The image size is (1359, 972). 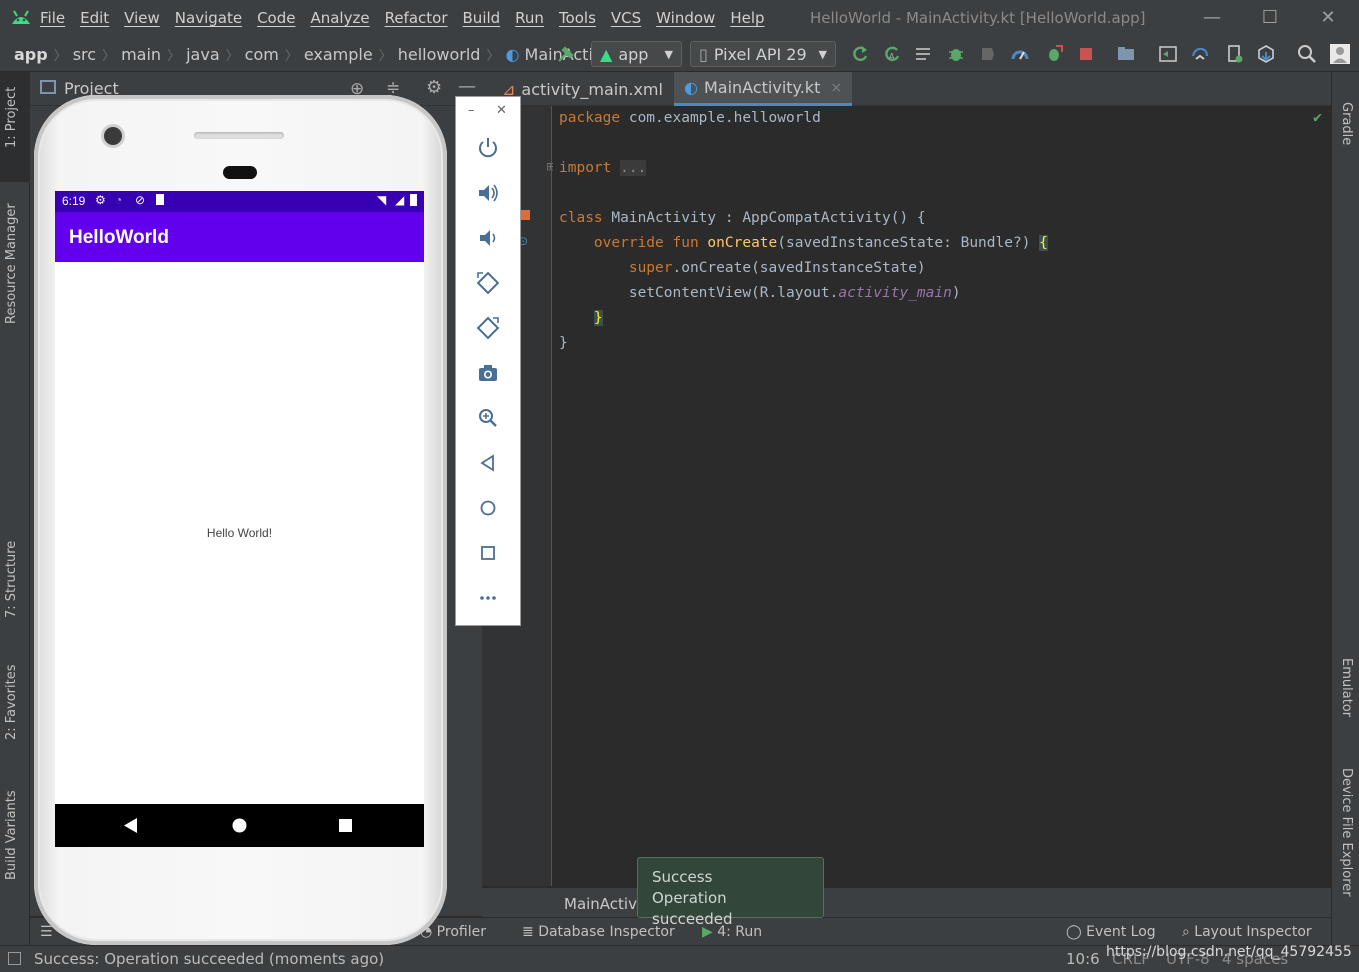 I want to click on emulator-toolbar: – ✕, so click(x=488, y=361).